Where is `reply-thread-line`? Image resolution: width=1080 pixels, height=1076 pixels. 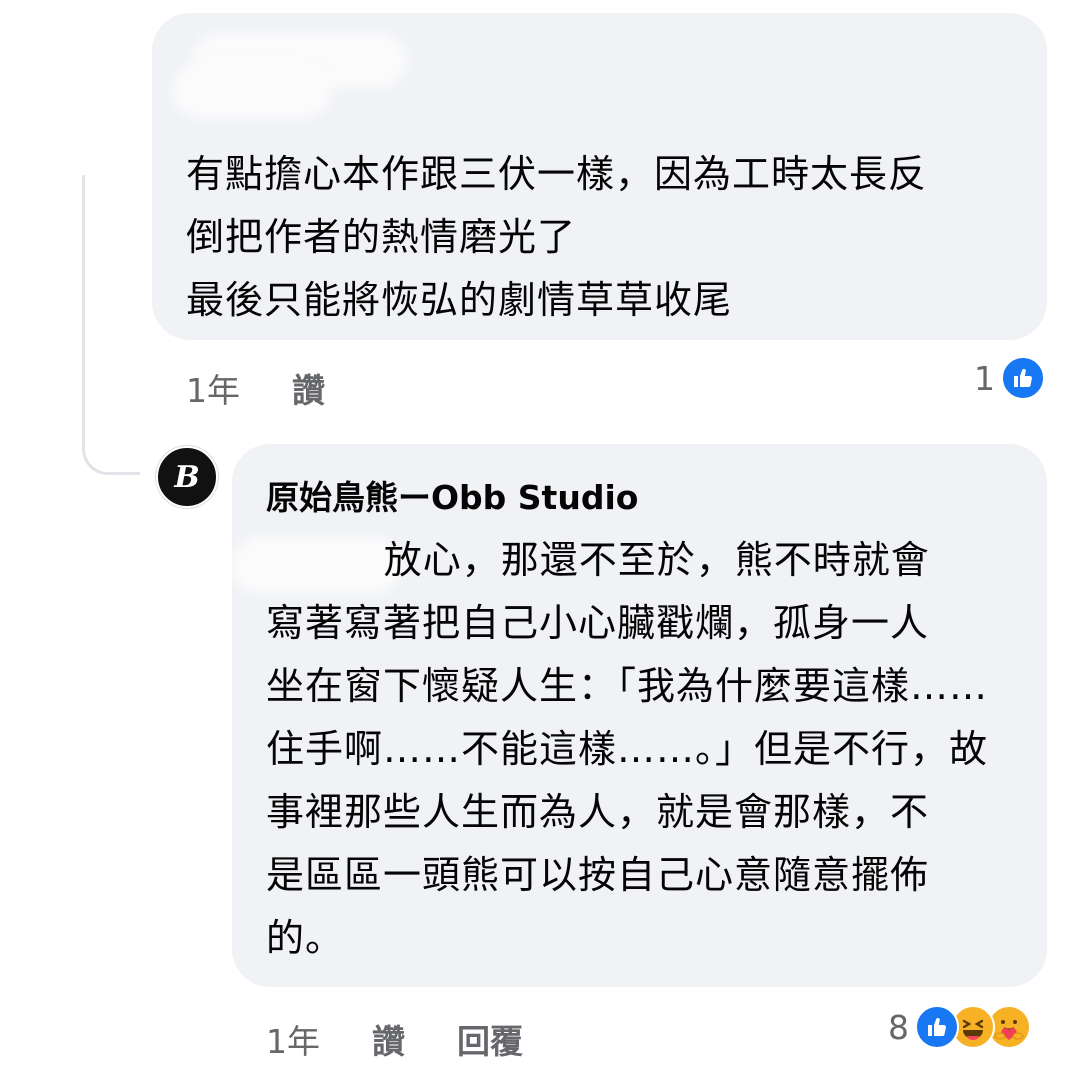
reply-thread-line is located at coordinates (111, 325).